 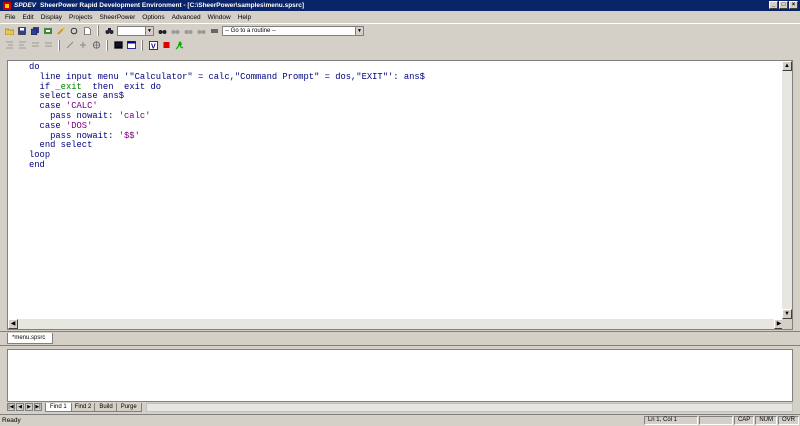 What do you see at coordinates (25, 5) in the screenshot?
I see `app-short-name: SPDEV` at bounding box center [25, 5].